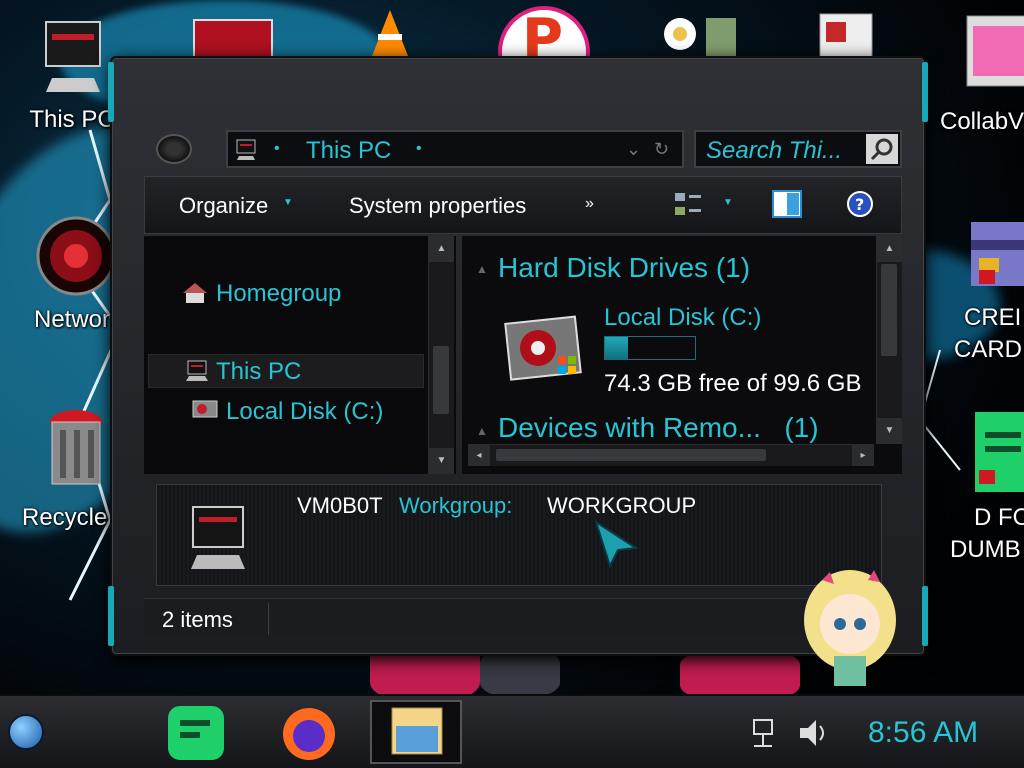  I want to click on workgroup-label: Workgroup:, so click(456, 505).